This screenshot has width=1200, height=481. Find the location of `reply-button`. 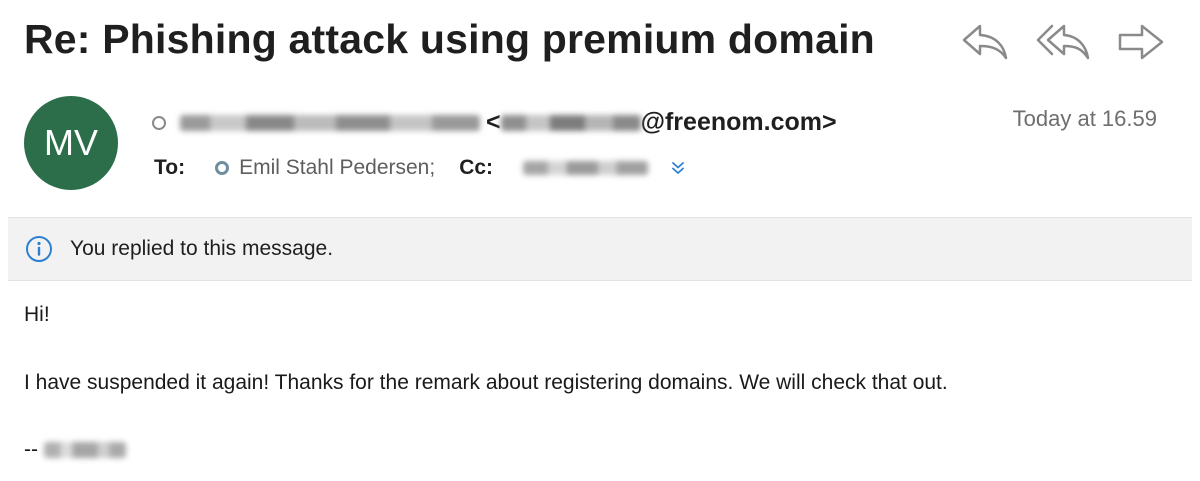

reply-button is located at coordinates (985, 42).